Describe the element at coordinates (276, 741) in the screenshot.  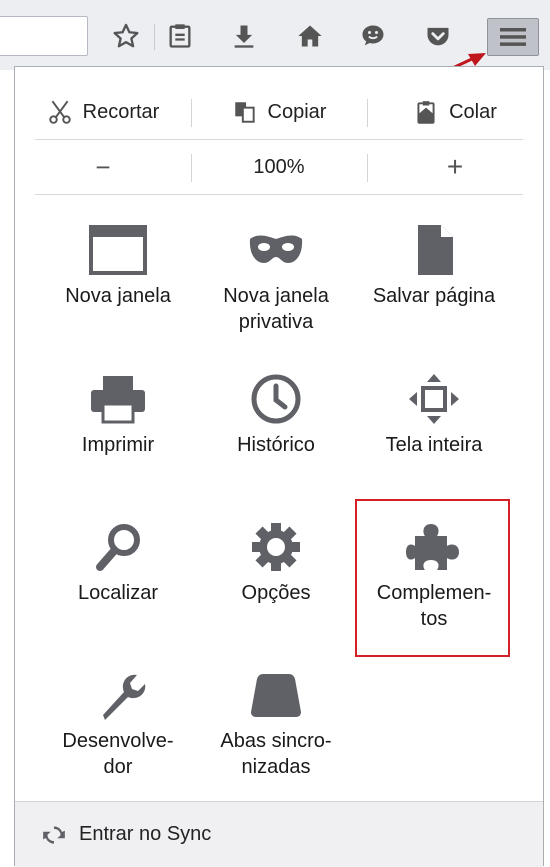
I see `synced-tabs-label-1: Abas sincro-` at that location.